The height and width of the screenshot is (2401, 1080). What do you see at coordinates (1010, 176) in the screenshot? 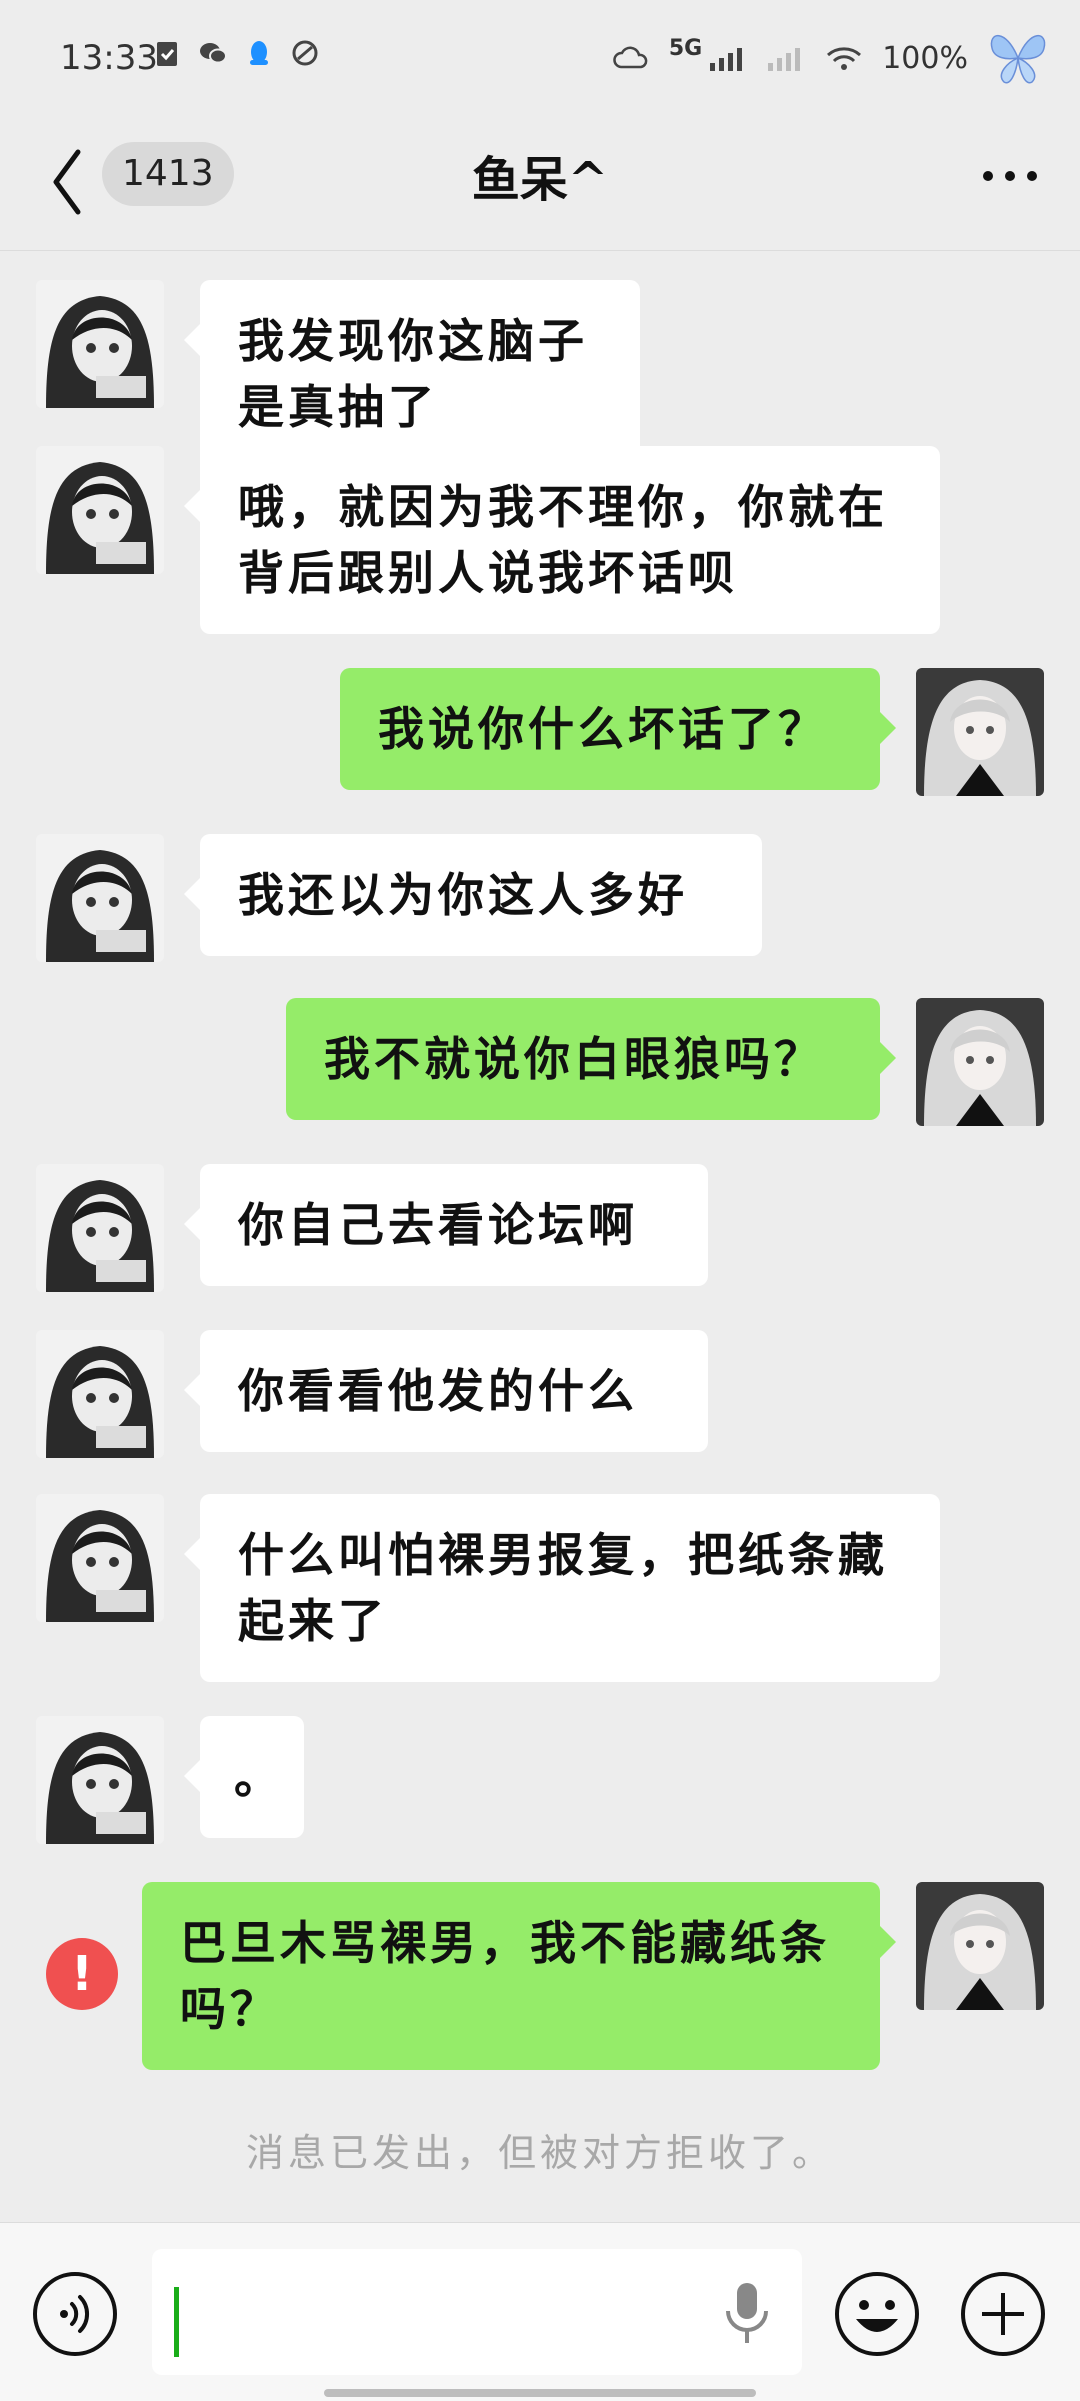
I see `more-options-icon` at bounding box center [1010, 176].